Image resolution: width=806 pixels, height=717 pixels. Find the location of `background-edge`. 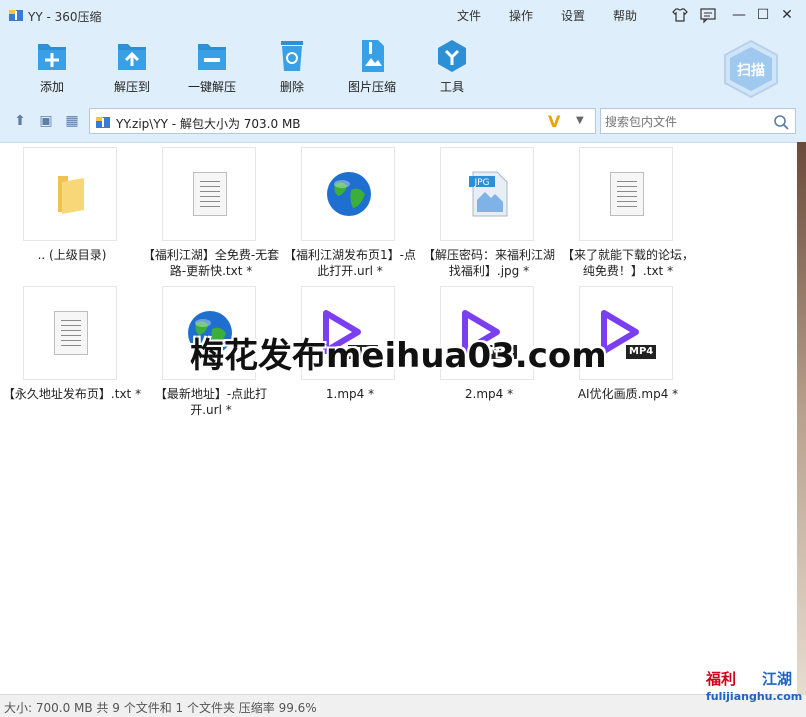

background-edge is located at coordinates (801, 418).